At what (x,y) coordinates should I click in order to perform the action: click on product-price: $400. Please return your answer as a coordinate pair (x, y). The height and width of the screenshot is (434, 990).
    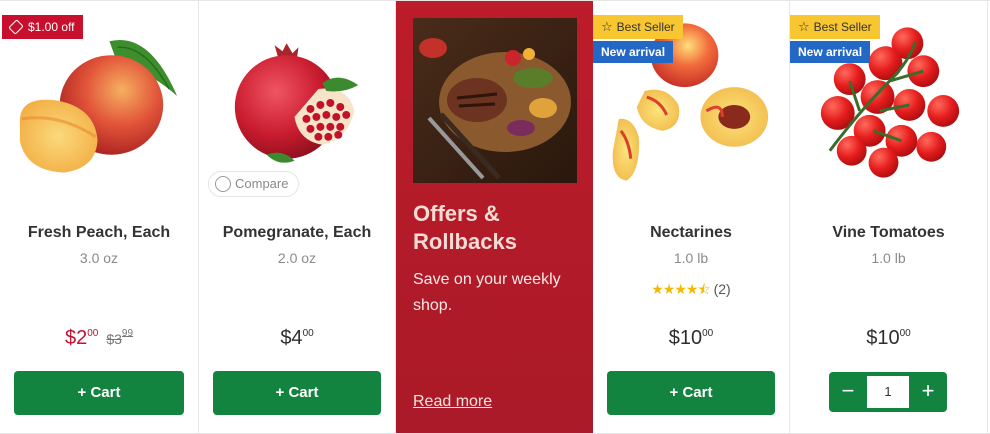
    Looking at the image, I should click on (297, 338).